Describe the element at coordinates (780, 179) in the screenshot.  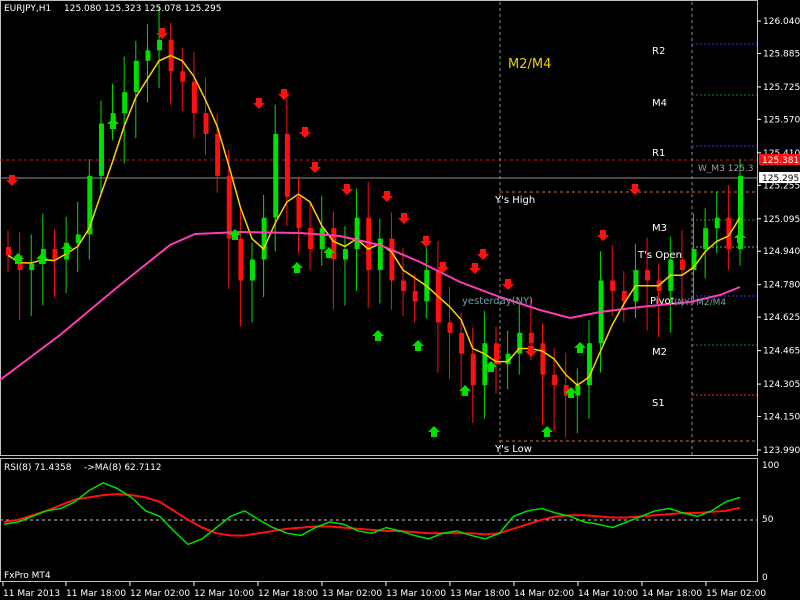
I see `current-price-label: 125.295` at that location.